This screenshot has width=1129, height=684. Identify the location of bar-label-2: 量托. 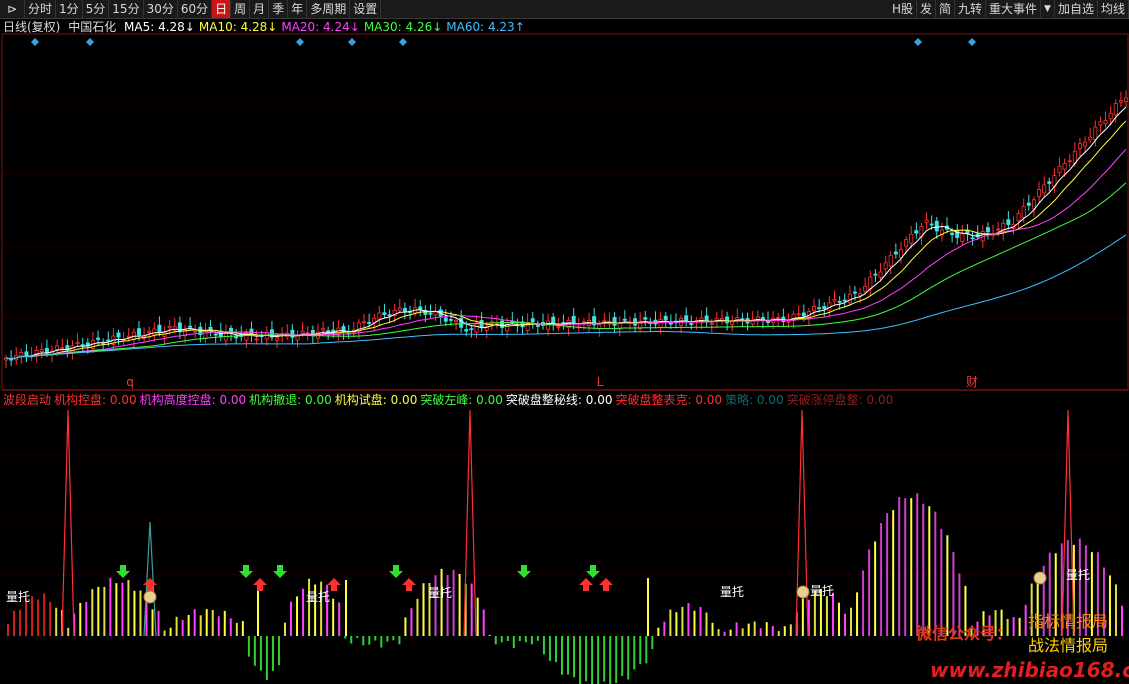
(440, 593).